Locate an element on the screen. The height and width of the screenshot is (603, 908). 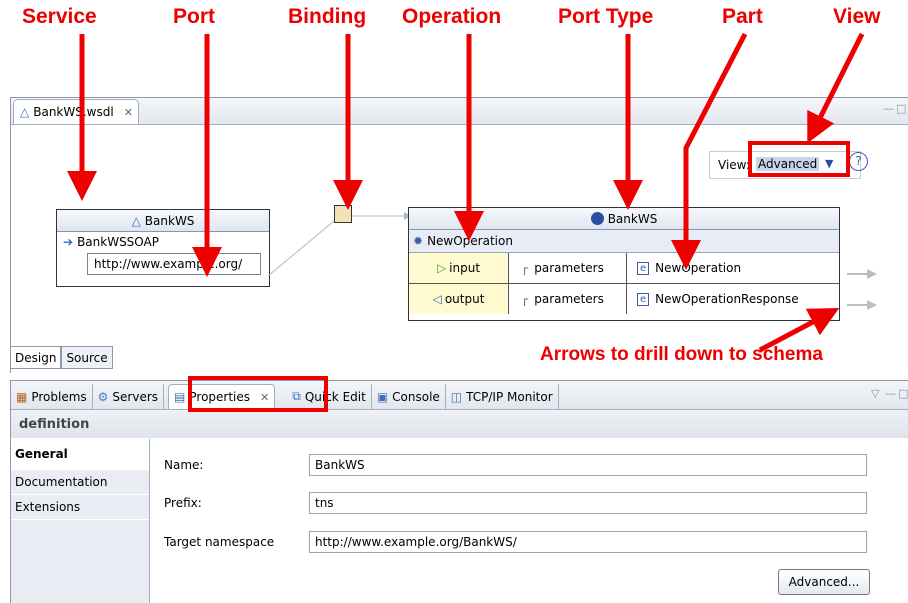
service-title: BankWS is located at coordinates (169, 220).